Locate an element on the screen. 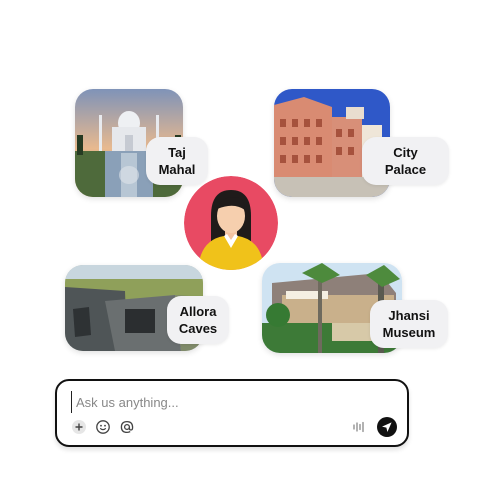 This screenshot has height=500, width=500. place-label-city-palace: City Palace is located at coordinates (405, 161).